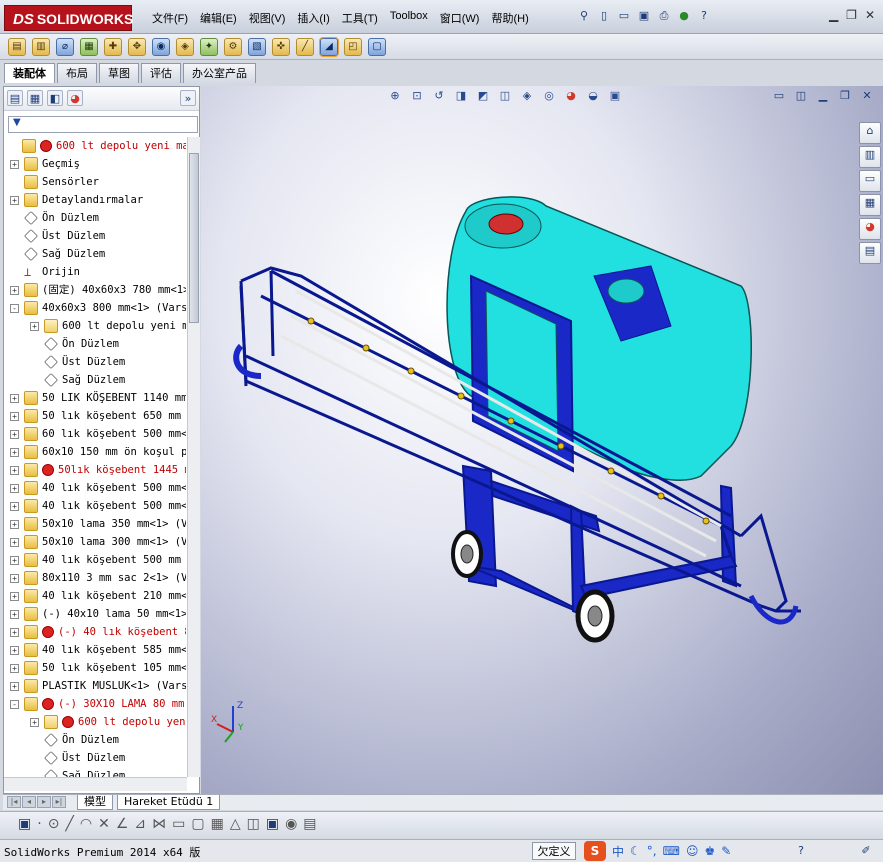  What do you see at coordinates (704, 16) in the screenshot?
I see `help-icon: ?` at bounding box center [704, 16].